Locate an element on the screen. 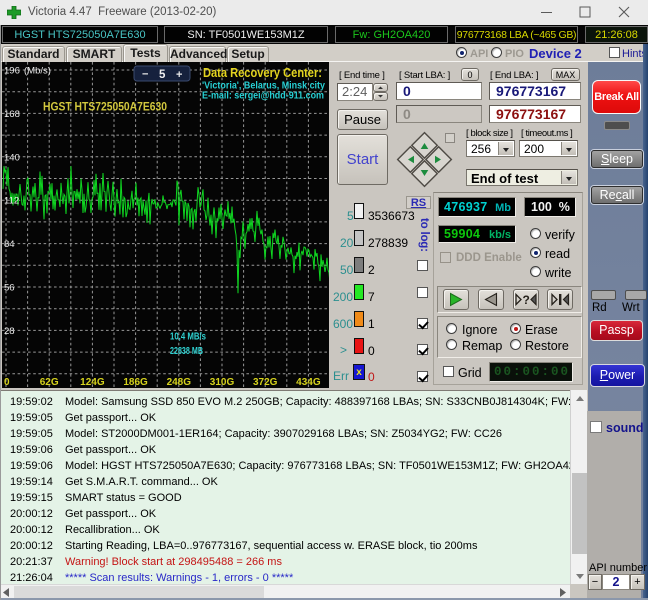 This screenshot has width=648, height=600. svg-text: Data Recovery Center: is located at coordinates (262, 73).